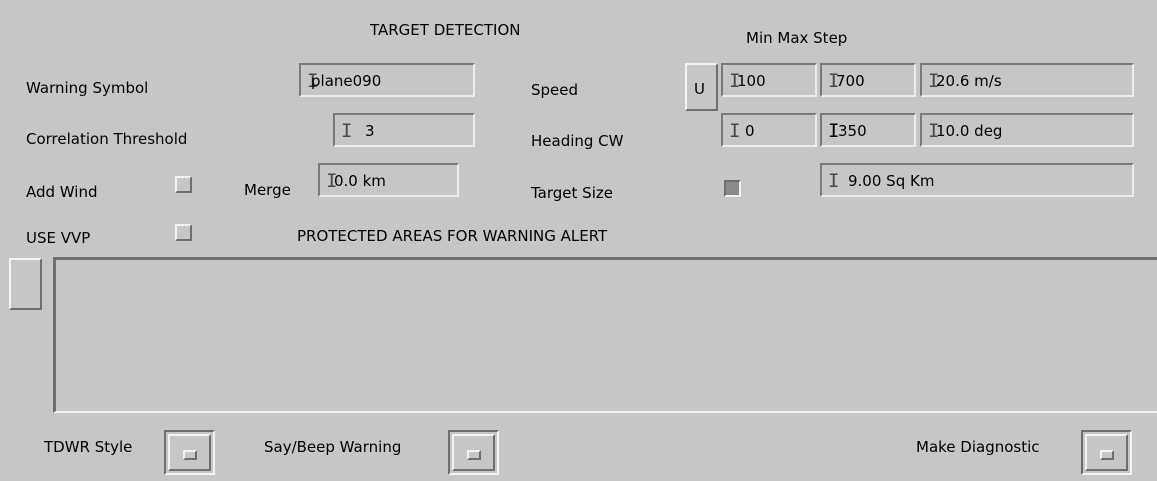 The image size is (1157, 481). What do you see at coordinates (868, 80) in the screenshot?
I see `speed-max-field: I 700` at bounding box center [868, 80].